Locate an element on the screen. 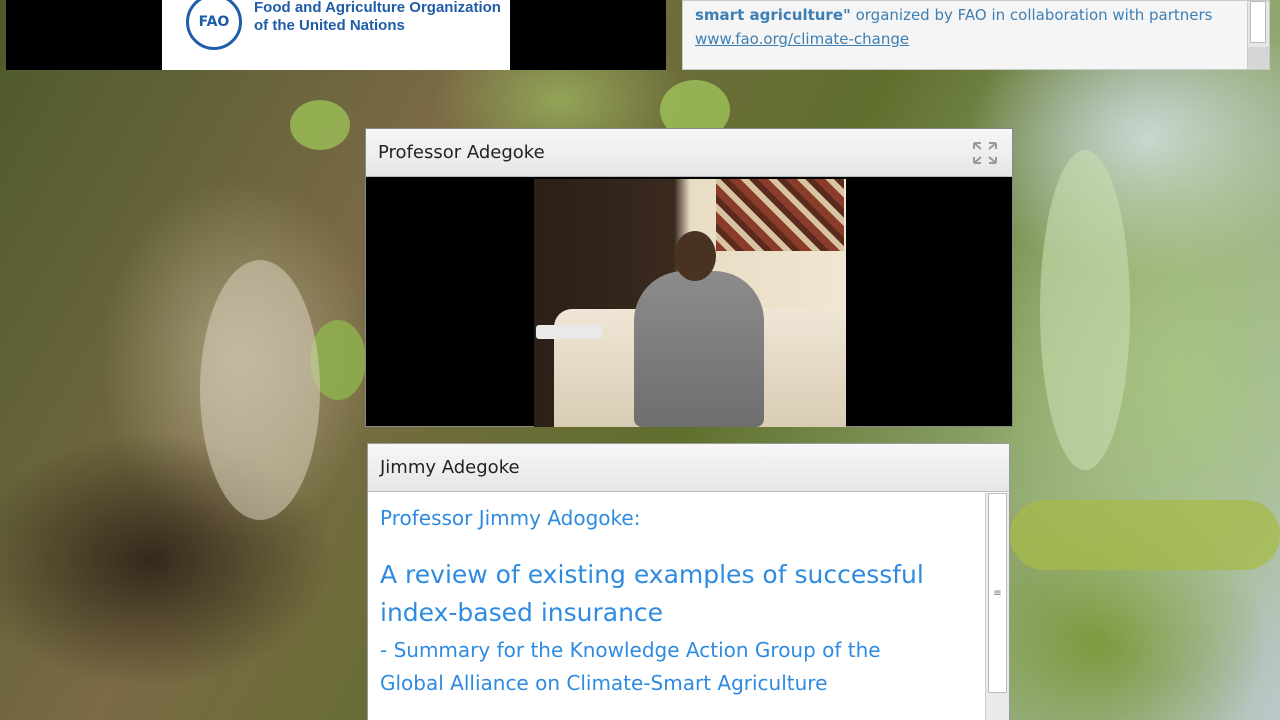 The image size is (1280, 720). video-side-table is located at coordinates (569, 332).